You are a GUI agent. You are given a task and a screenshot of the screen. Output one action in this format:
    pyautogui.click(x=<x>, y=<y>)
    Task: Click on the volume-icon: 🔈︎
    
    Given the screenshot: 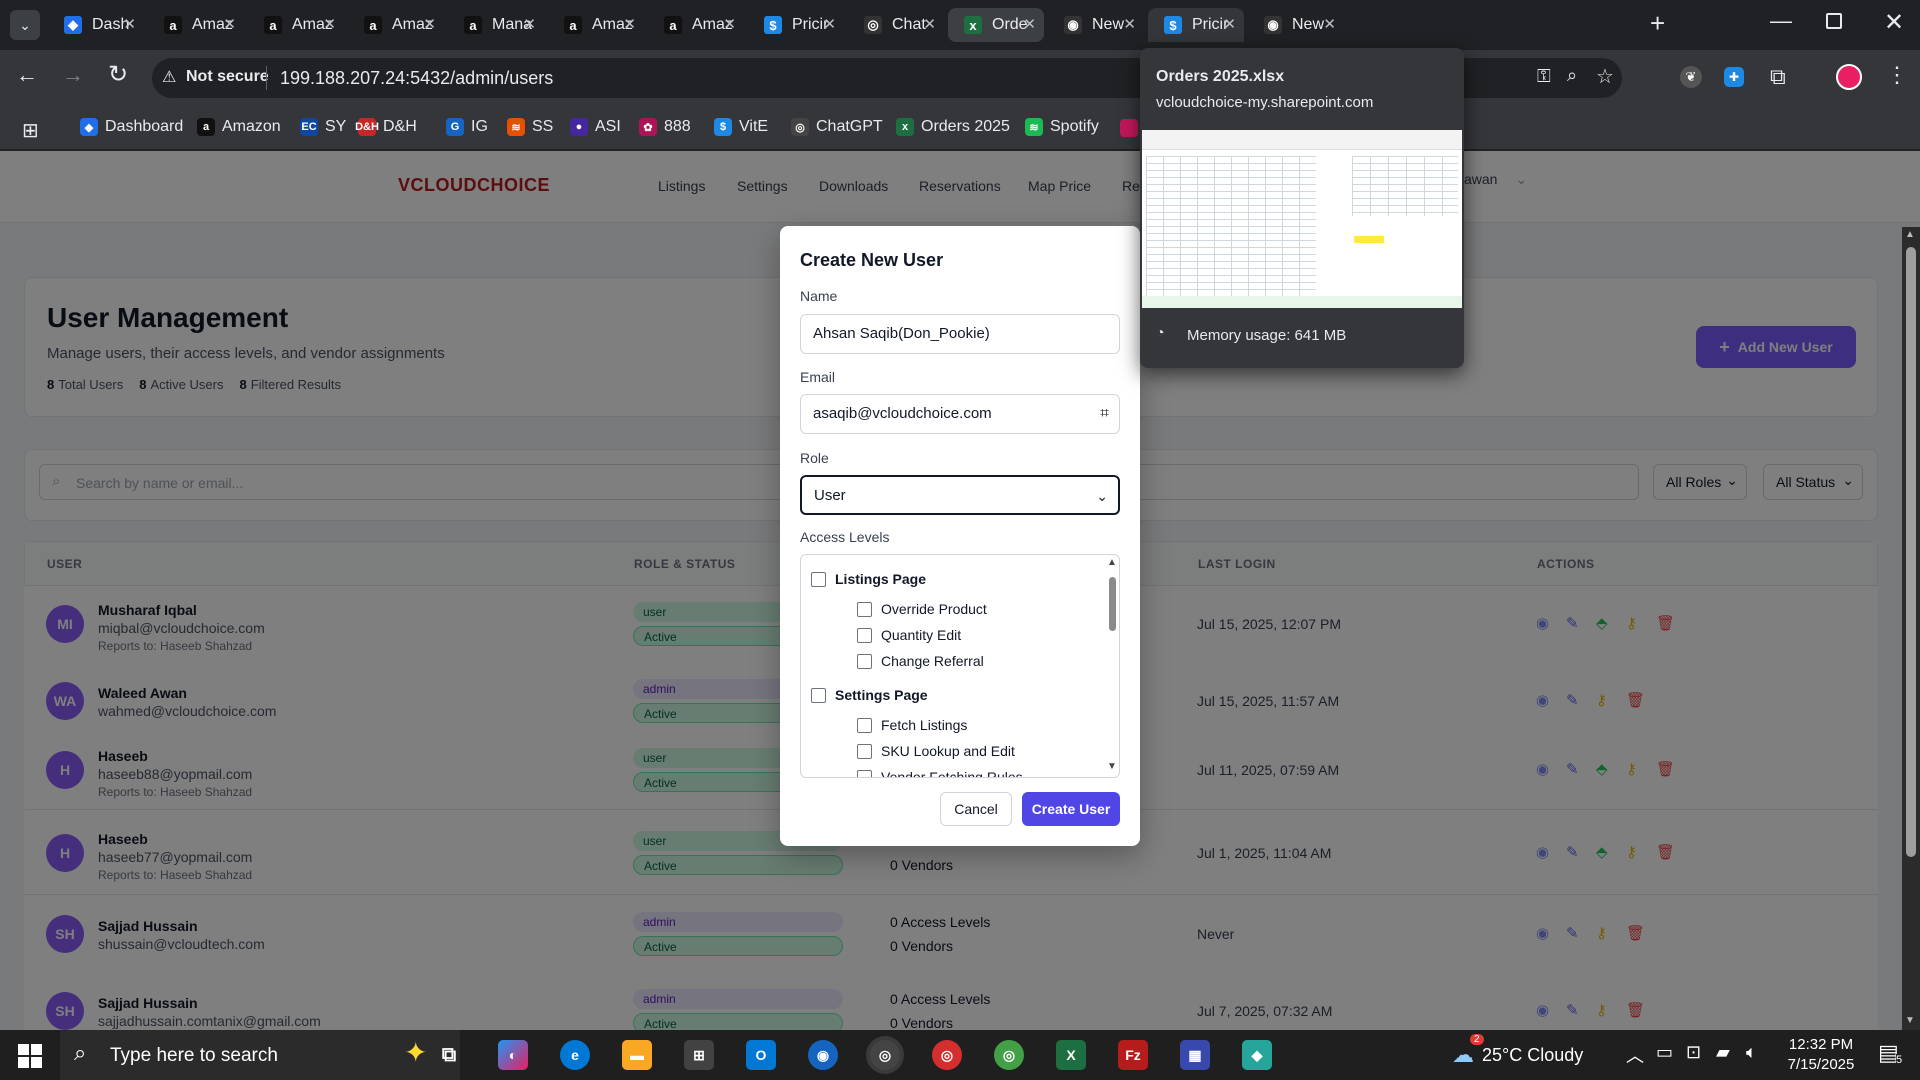 What is the action you would take?
    pyautogui.click(x=1751, y=1052)
    